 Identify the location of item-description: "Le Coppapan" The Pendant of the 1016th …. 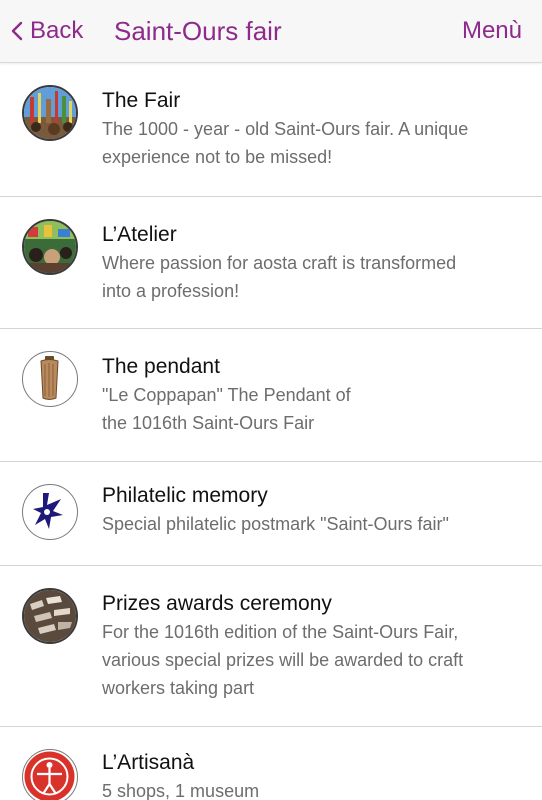
(312, 409).